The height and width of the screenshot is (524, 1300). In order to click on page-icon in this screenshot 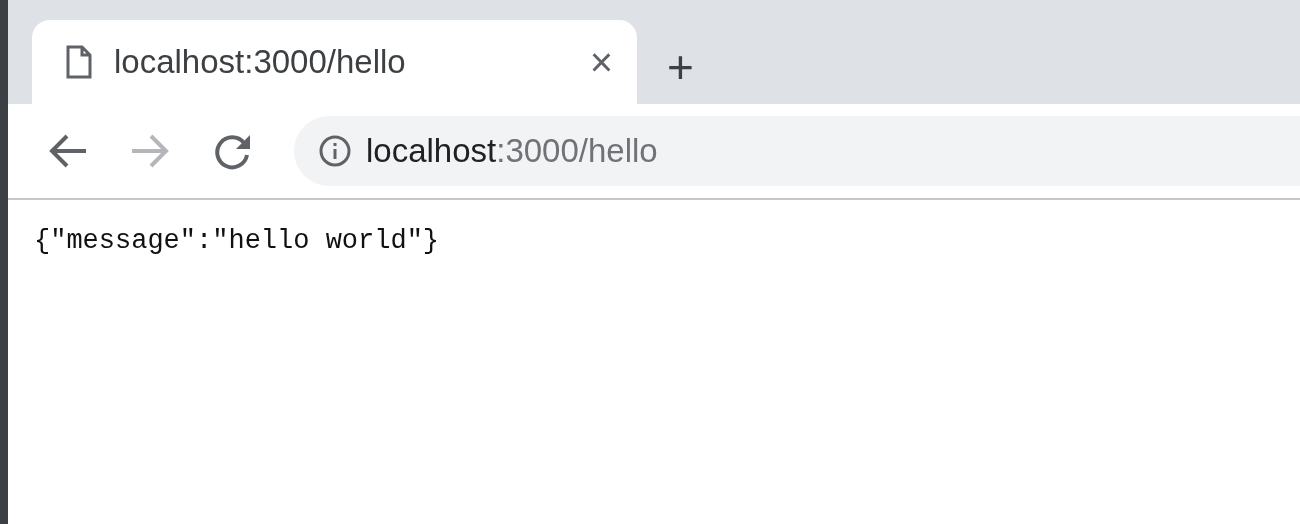, I will do `click(79, 62)`.